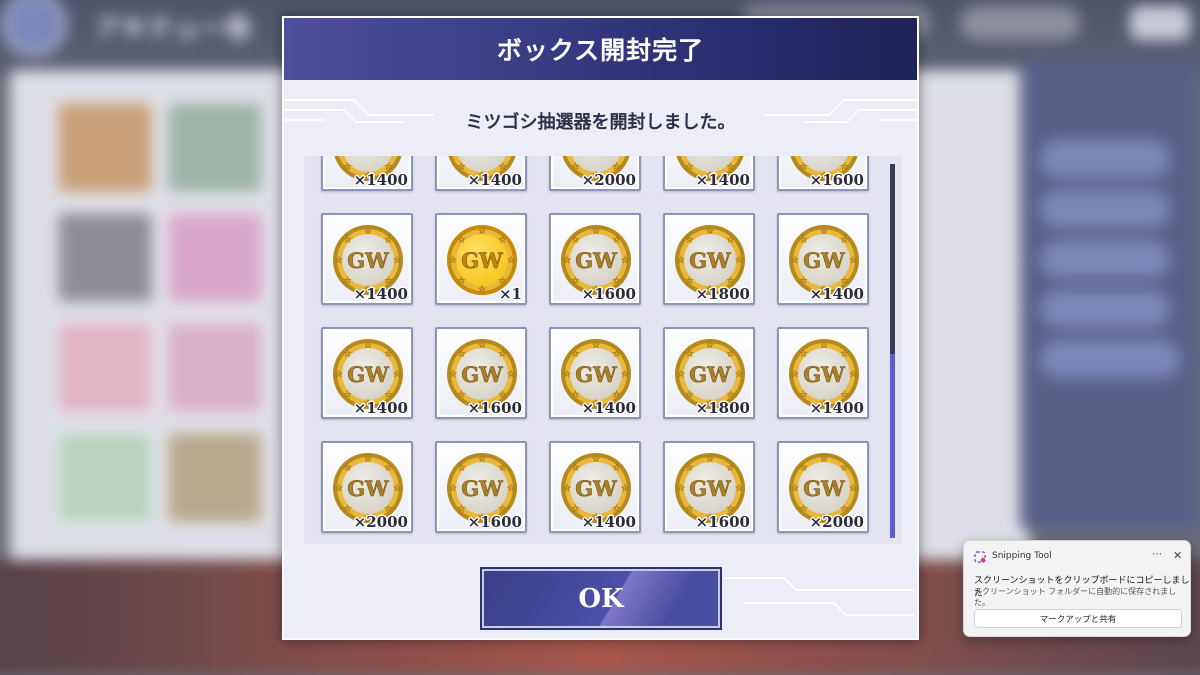 The image size is (1200, 675). I want to click on circuit-decoration-bottom, so click(819, 596).